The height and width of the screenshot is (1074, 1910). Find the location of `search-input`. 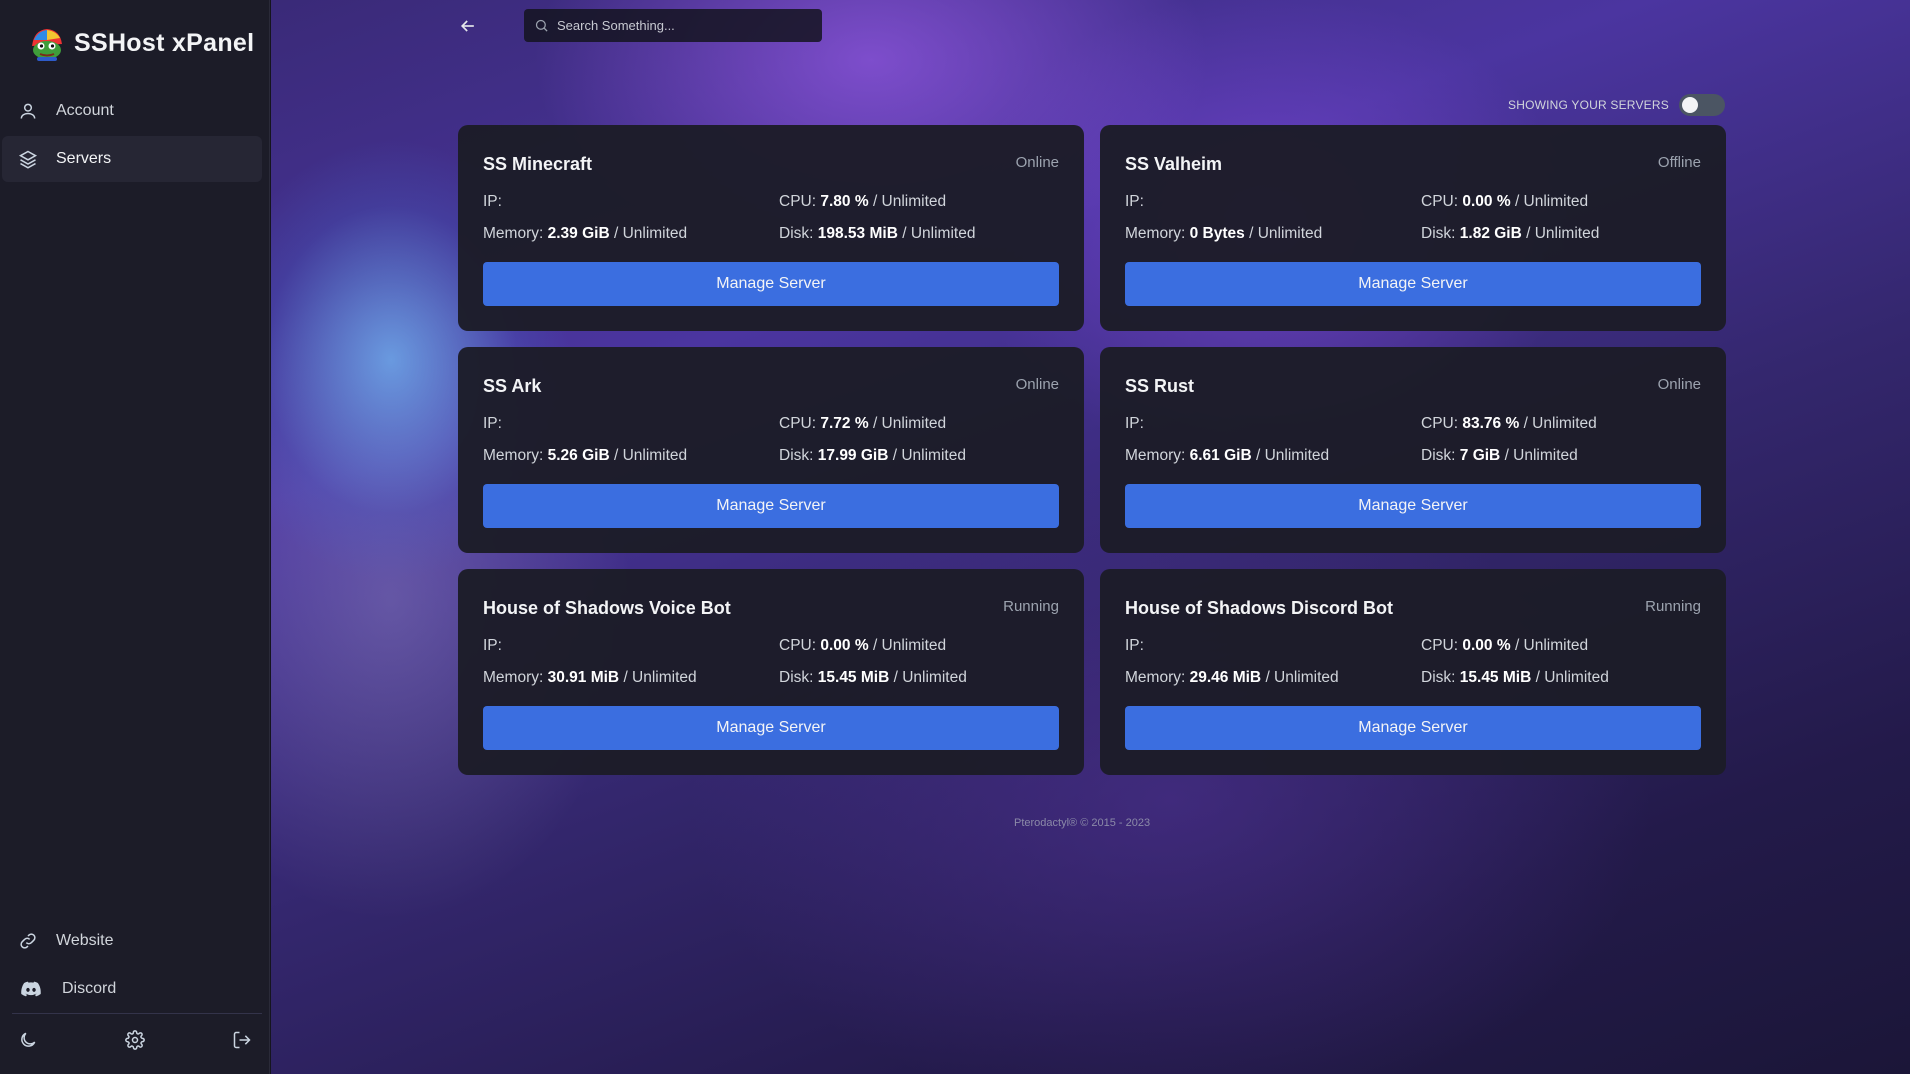

search-input is located at coordinates (677, 25).